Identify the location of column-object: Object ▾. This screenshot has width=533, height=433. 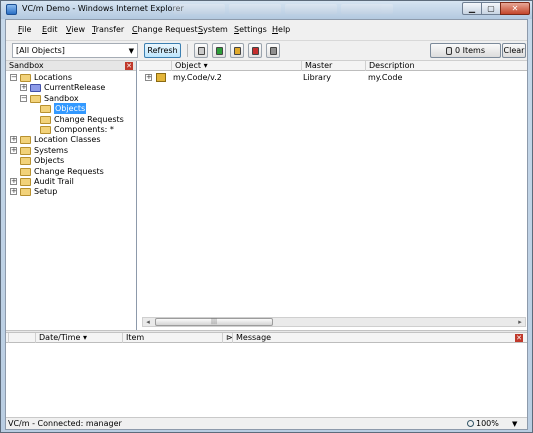
(235, 66).